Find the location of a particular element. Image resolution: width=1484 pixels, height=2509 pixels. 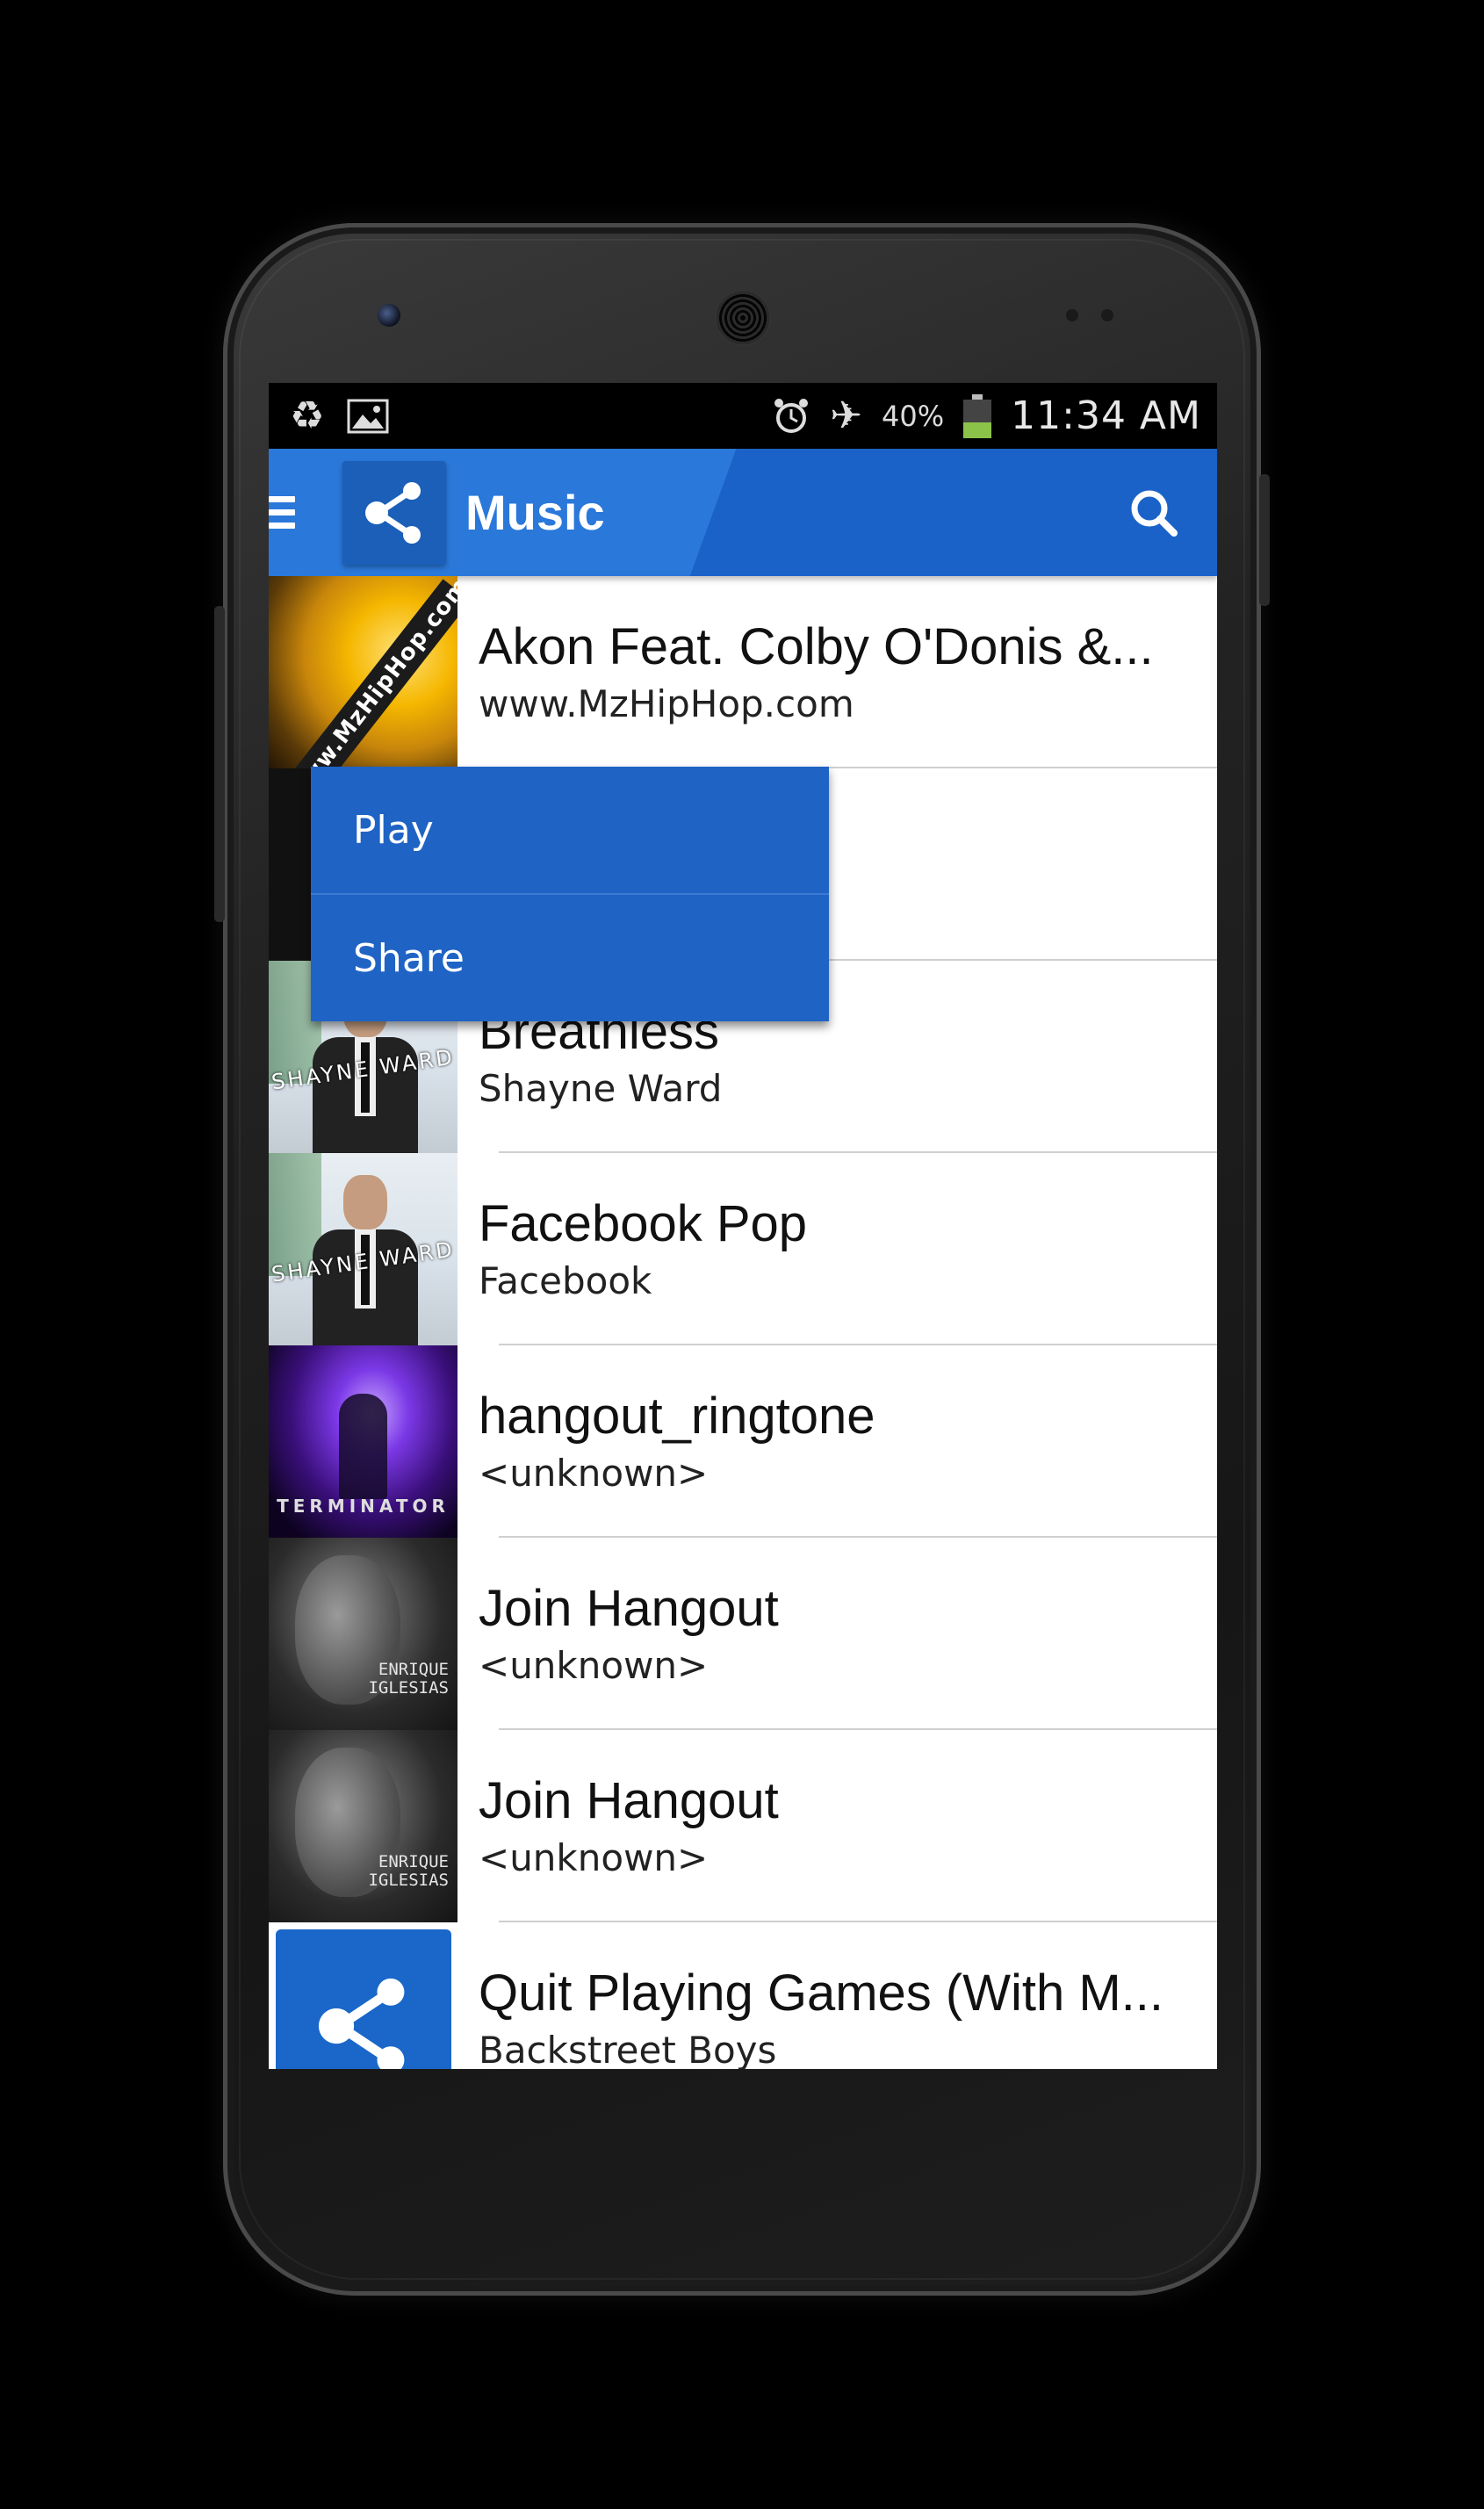

front-camera is located at coordinates (389, 315).